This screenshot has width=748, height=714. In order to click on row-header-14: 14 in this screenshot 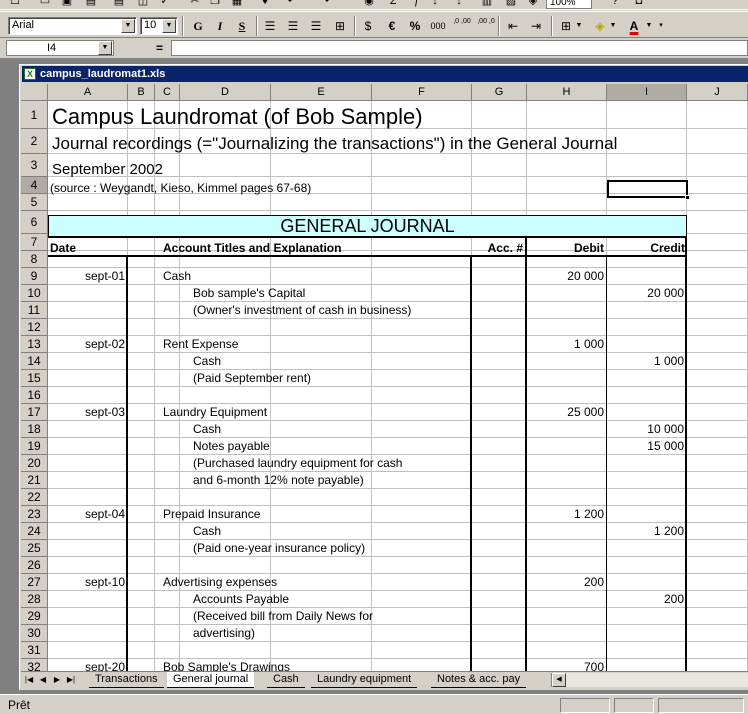, I will do `click(34, 361)`.